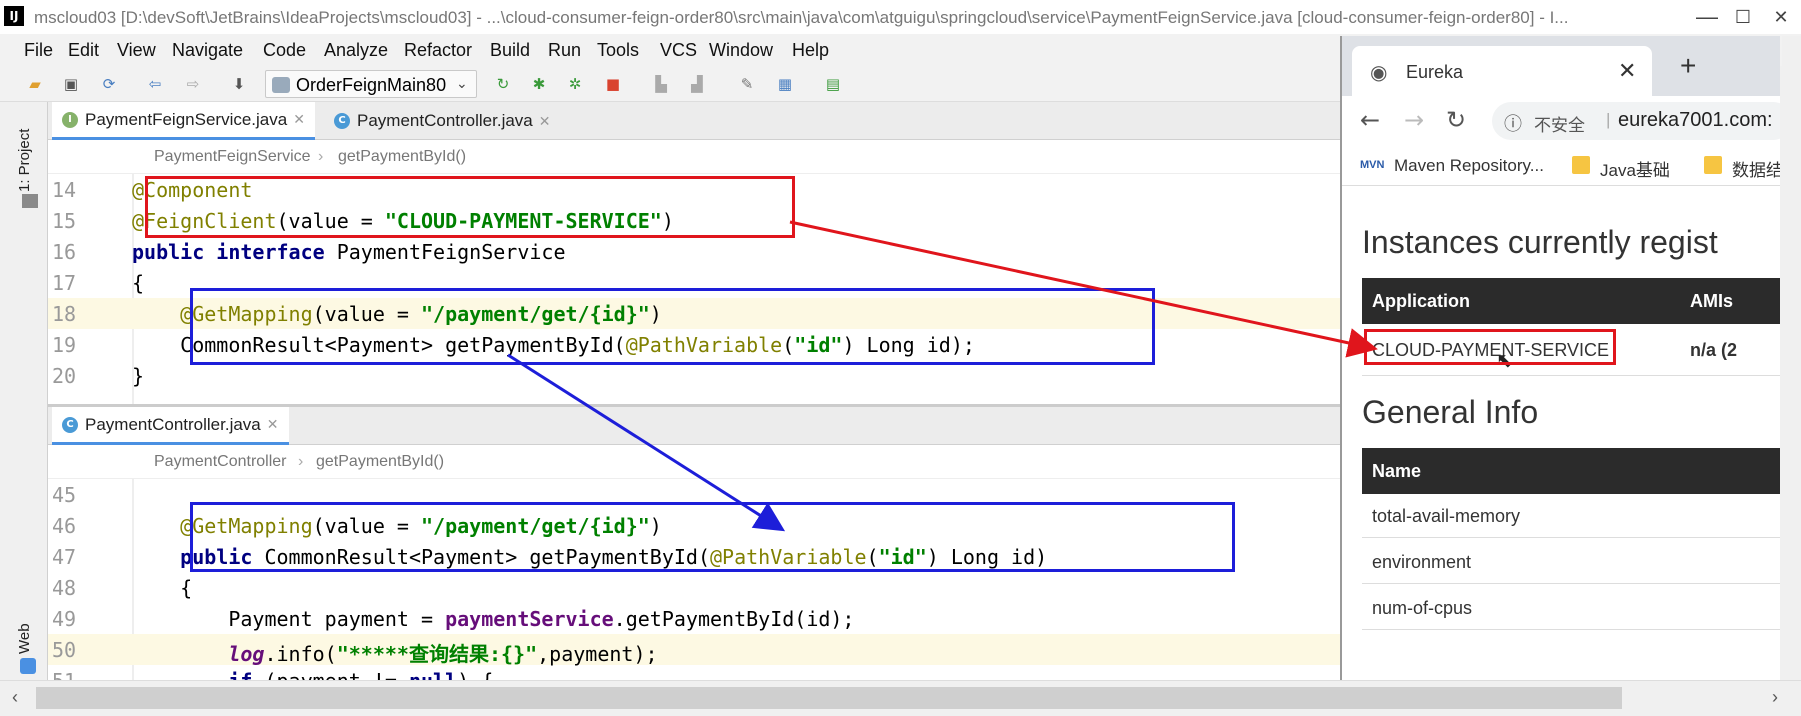 This screenshot has height=716, width=1801. Describe the element at coordinates (646, 442) in the screenshot. I see `arrow-mapping-to-controller` at that location.